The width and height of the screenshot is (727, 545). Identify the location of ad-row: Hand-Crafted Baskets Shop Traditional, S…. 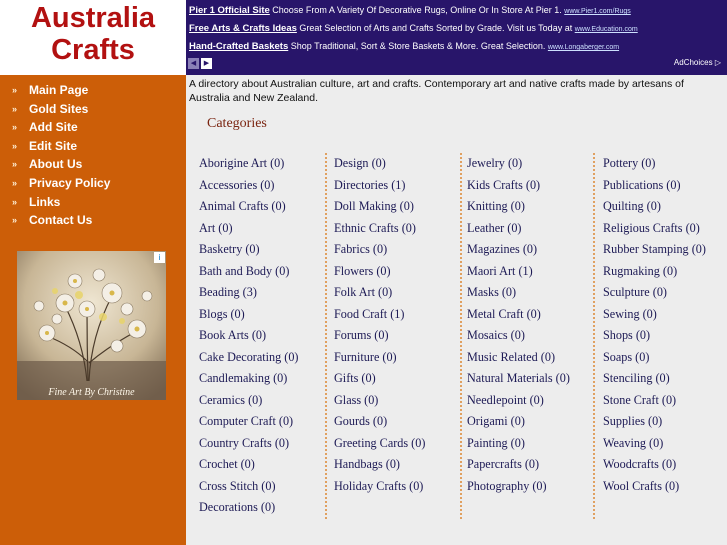
(404, 46).